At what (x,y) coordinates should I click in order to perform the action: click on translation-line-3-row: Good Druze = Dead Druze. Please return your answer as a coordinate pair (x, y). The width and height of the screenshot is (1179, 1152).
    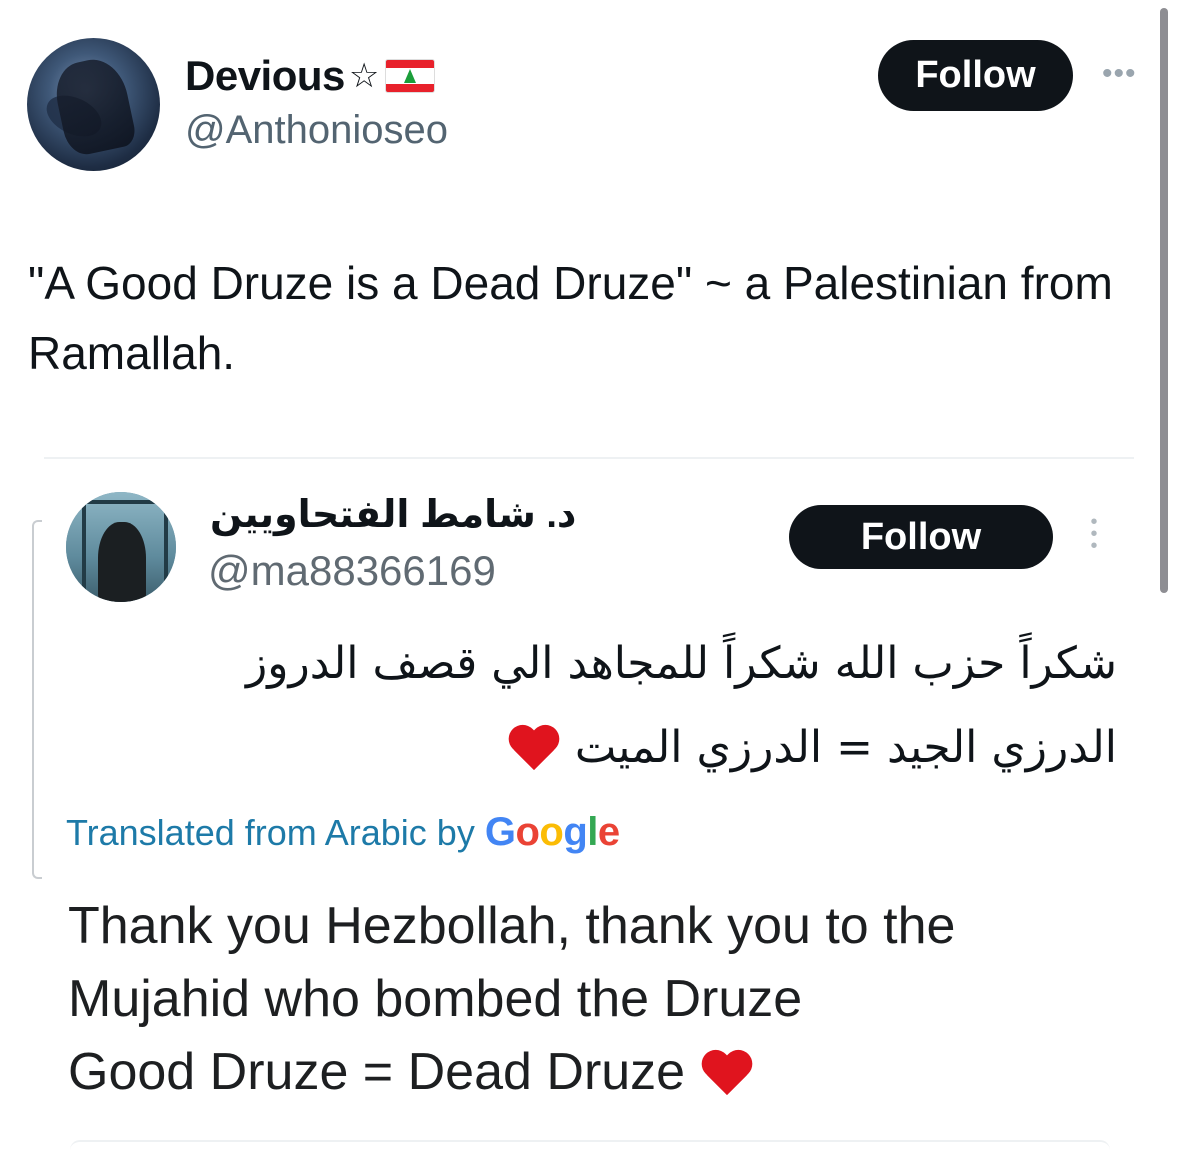
    Looking at the image, I should click on (598, 1072).